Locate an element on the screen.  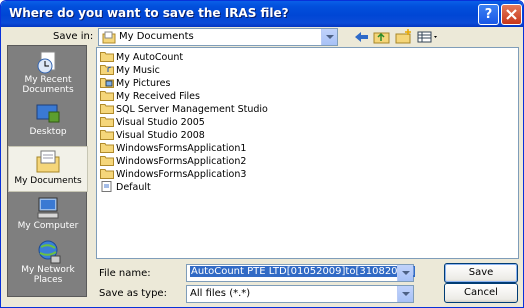
item-label: Default is located at coordinates (133, 187).